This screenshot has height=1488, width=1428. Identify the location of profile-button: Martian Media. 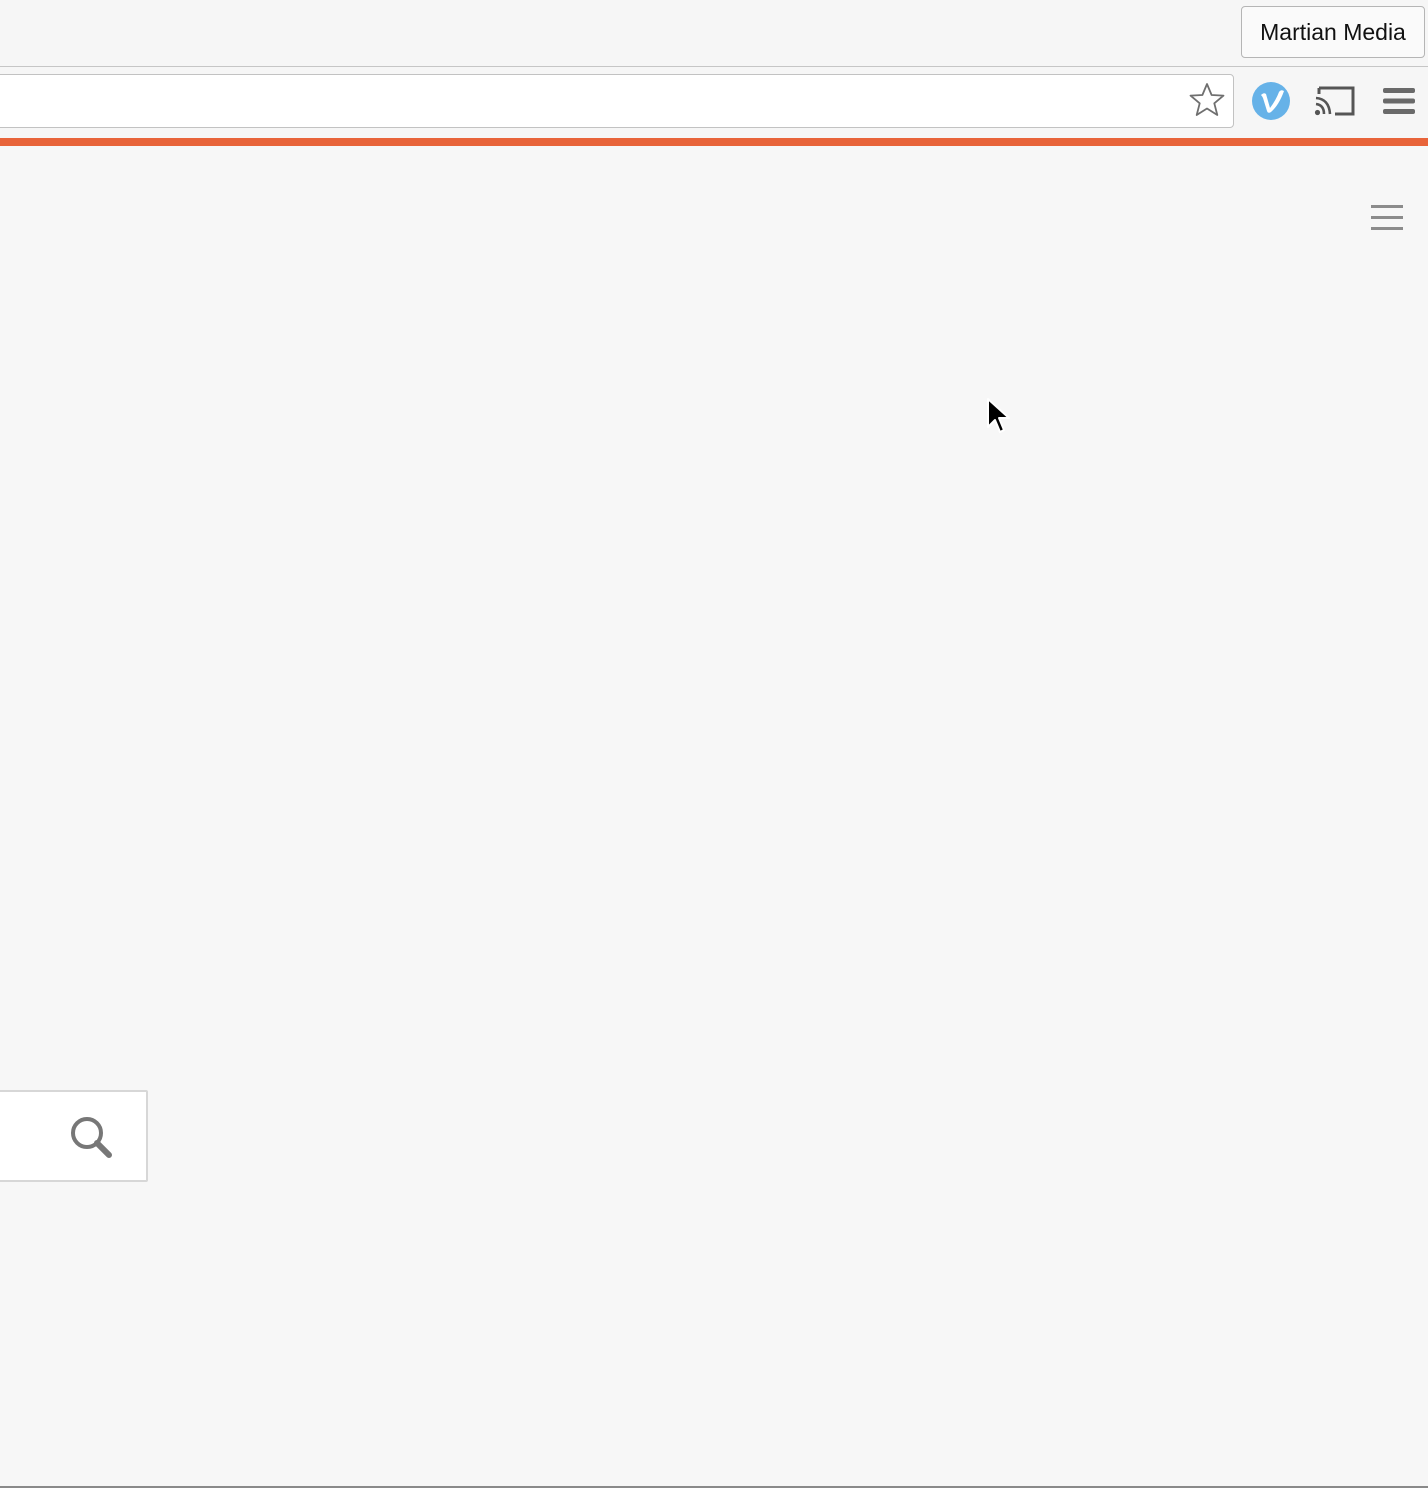
(1333, 32).